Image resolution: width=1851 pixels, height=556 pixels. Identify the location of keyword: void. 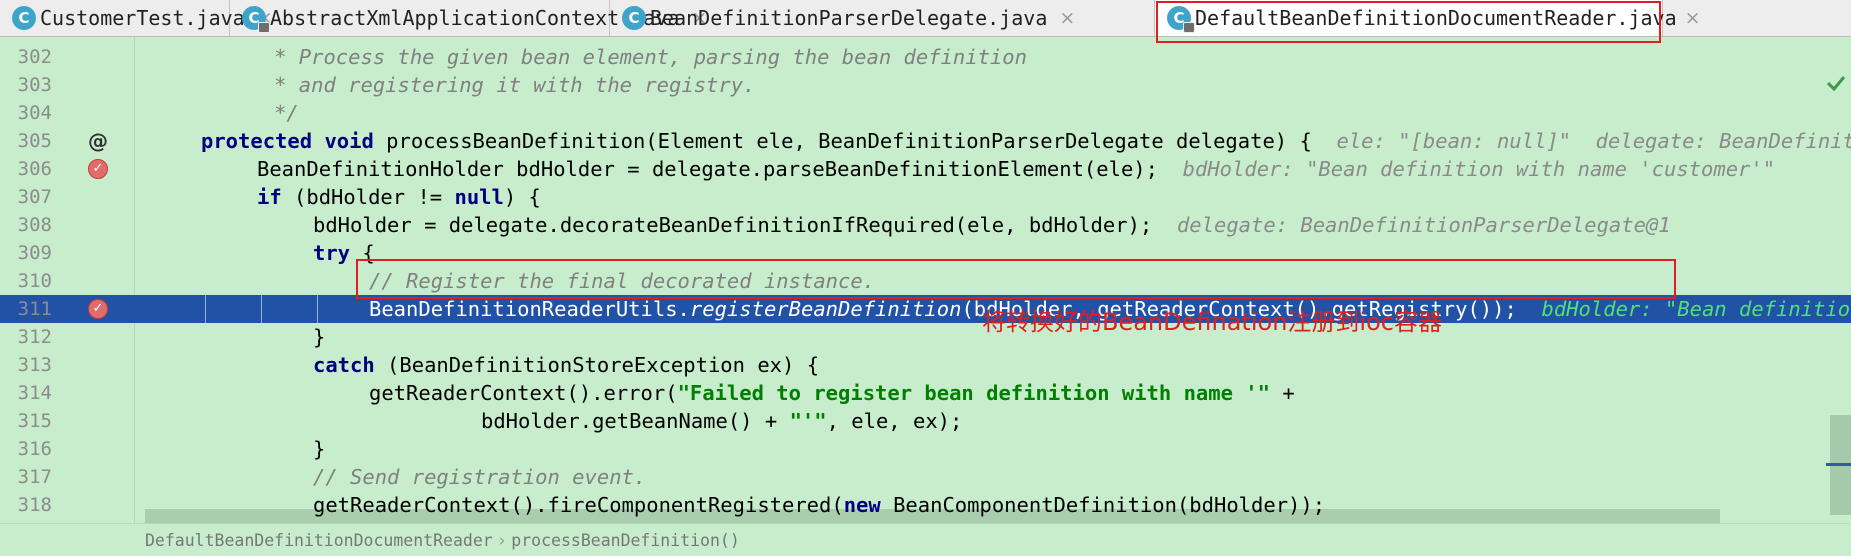
(349, 141).